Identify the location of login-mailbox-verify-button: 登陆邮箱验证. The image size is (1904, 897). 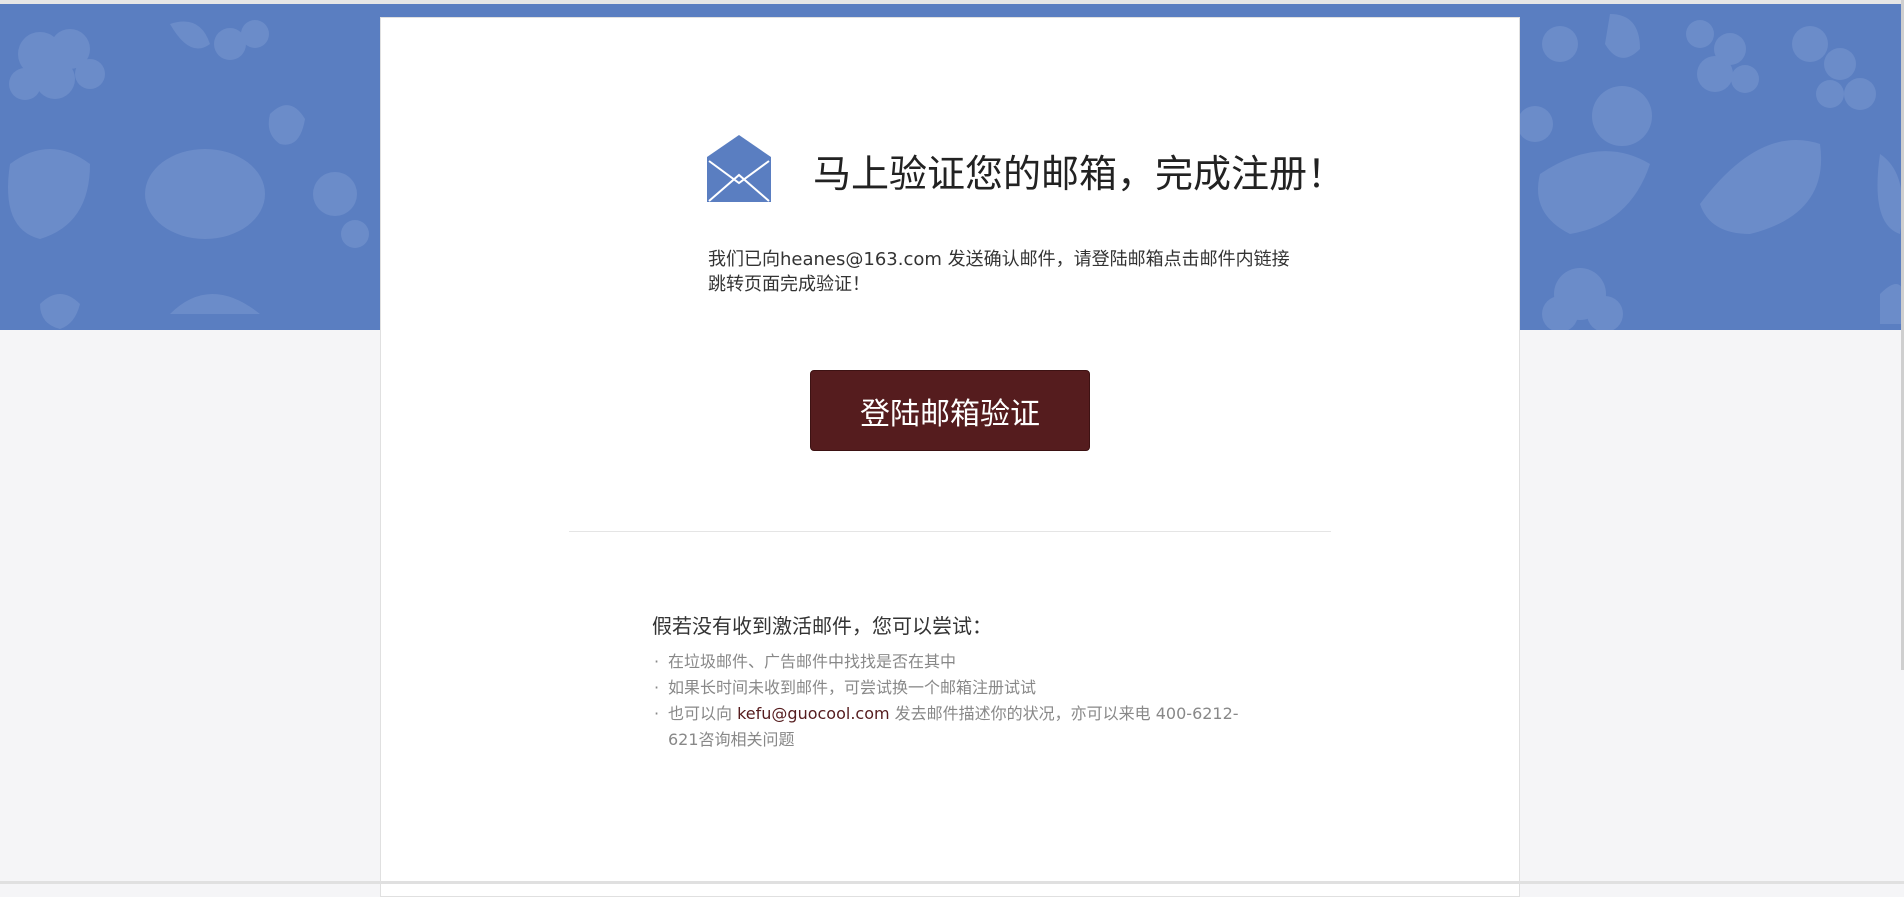
(950, 410).